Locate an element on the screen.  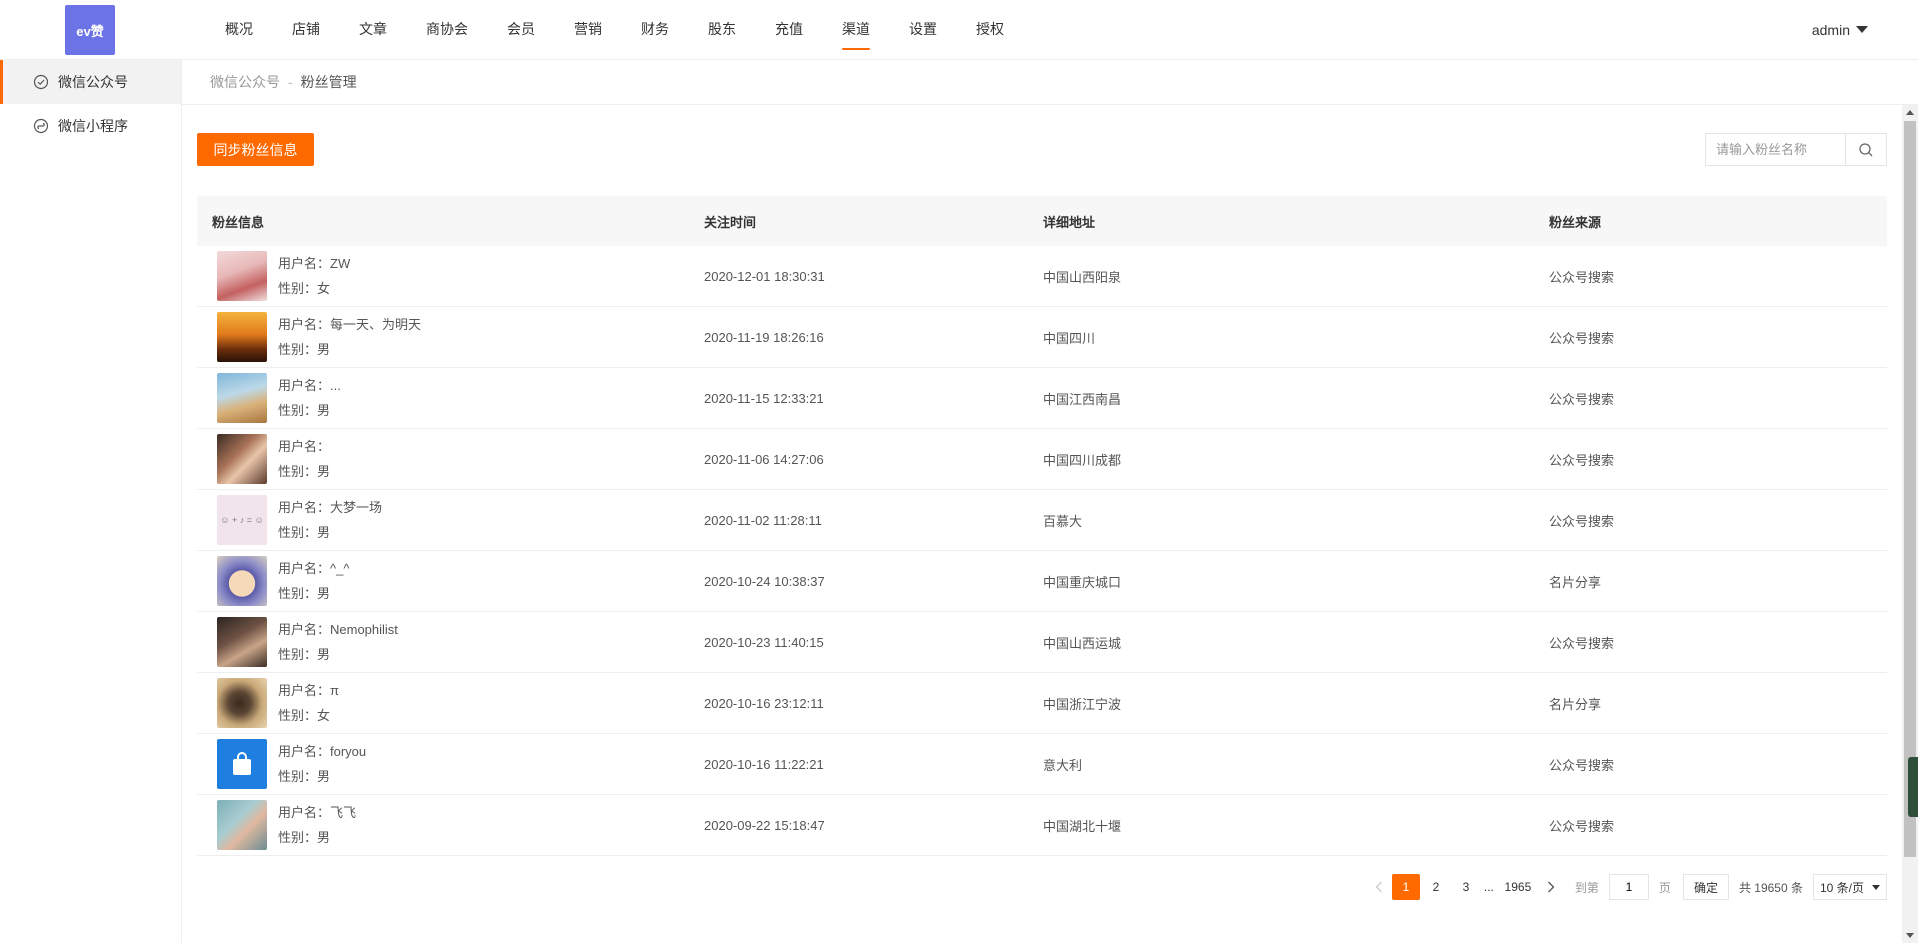
nav-item-marketing: 营销 is located at coordinates (588, 30).